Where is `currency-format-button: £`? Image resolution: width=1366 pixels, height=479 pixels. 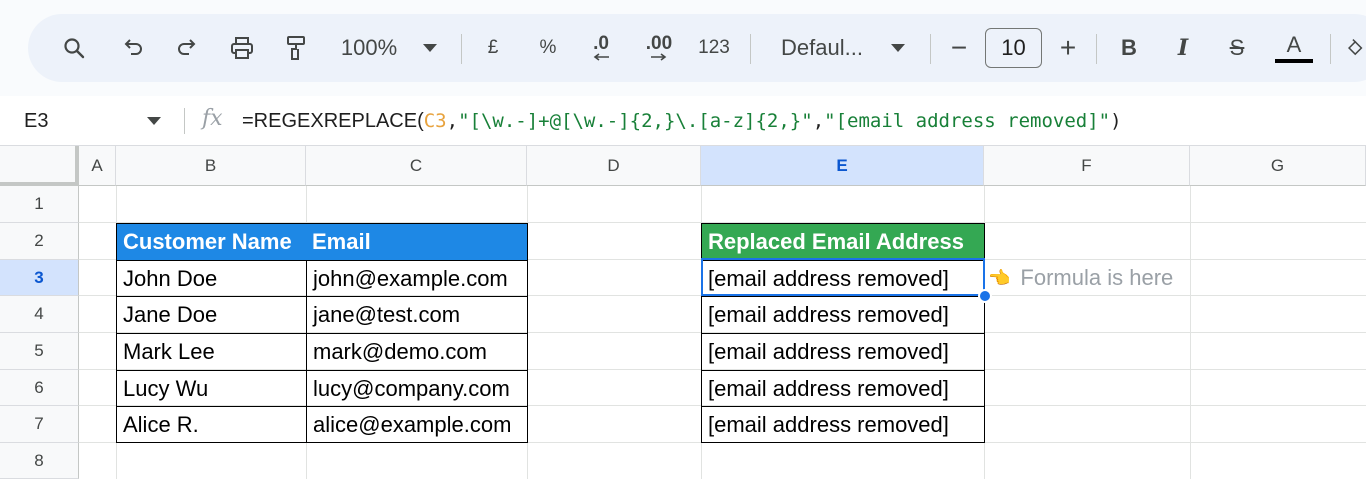 currency-format-button: £ is located at coordinates (493, 48).